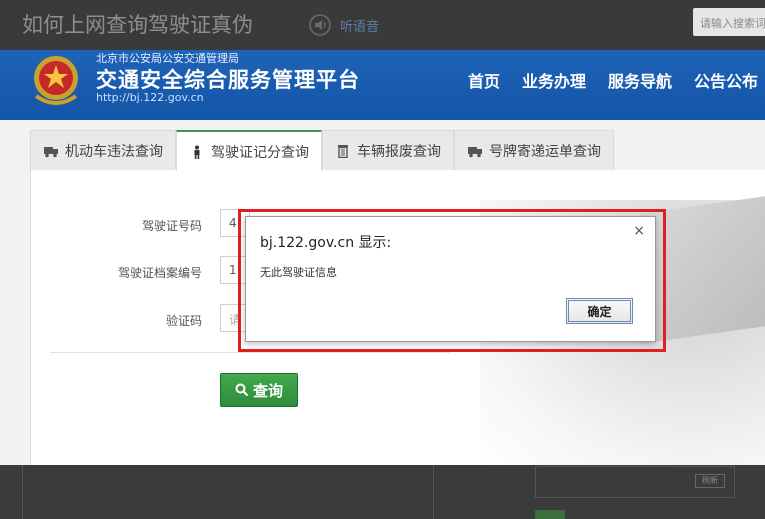 The image size is (765, 519). Describe the element at coordinates (343, 151) in the screenshot. I see `trash-icon` at that location.